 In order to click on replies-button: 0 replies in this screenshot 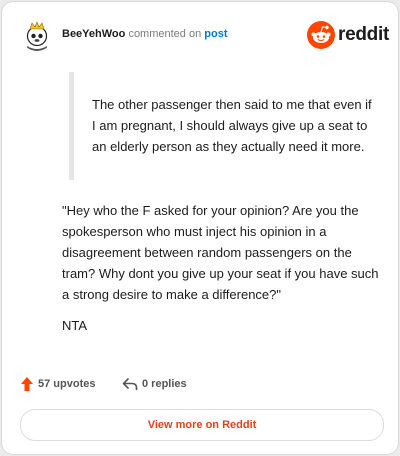, I will do `click(154, 384)`.